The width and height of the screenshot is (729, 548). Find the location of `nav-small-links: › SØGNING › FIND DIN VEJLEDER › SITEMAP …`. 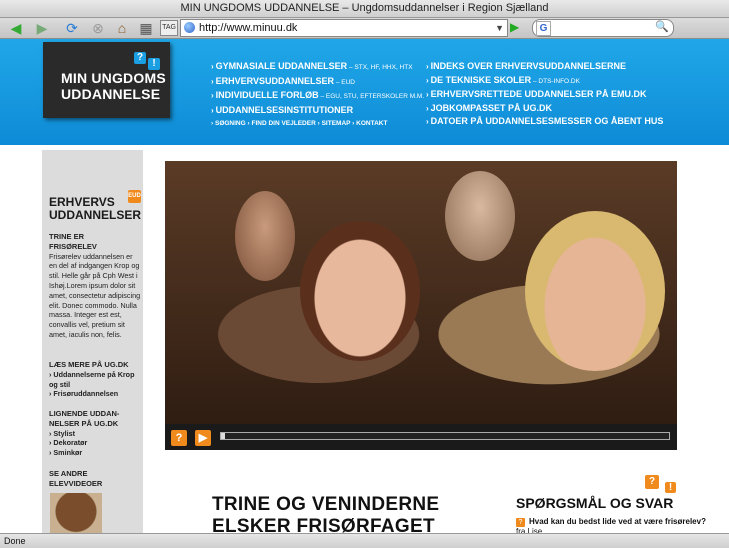

nav-small-links: › SØGNING › FIND DIN VEJLEDER › SITEMAP … is located at coordinates (317, 124).